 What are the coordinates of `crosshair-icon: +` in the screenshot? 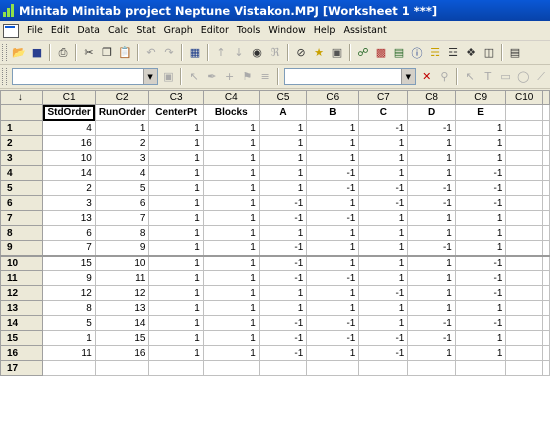 It's located at (230, 77).